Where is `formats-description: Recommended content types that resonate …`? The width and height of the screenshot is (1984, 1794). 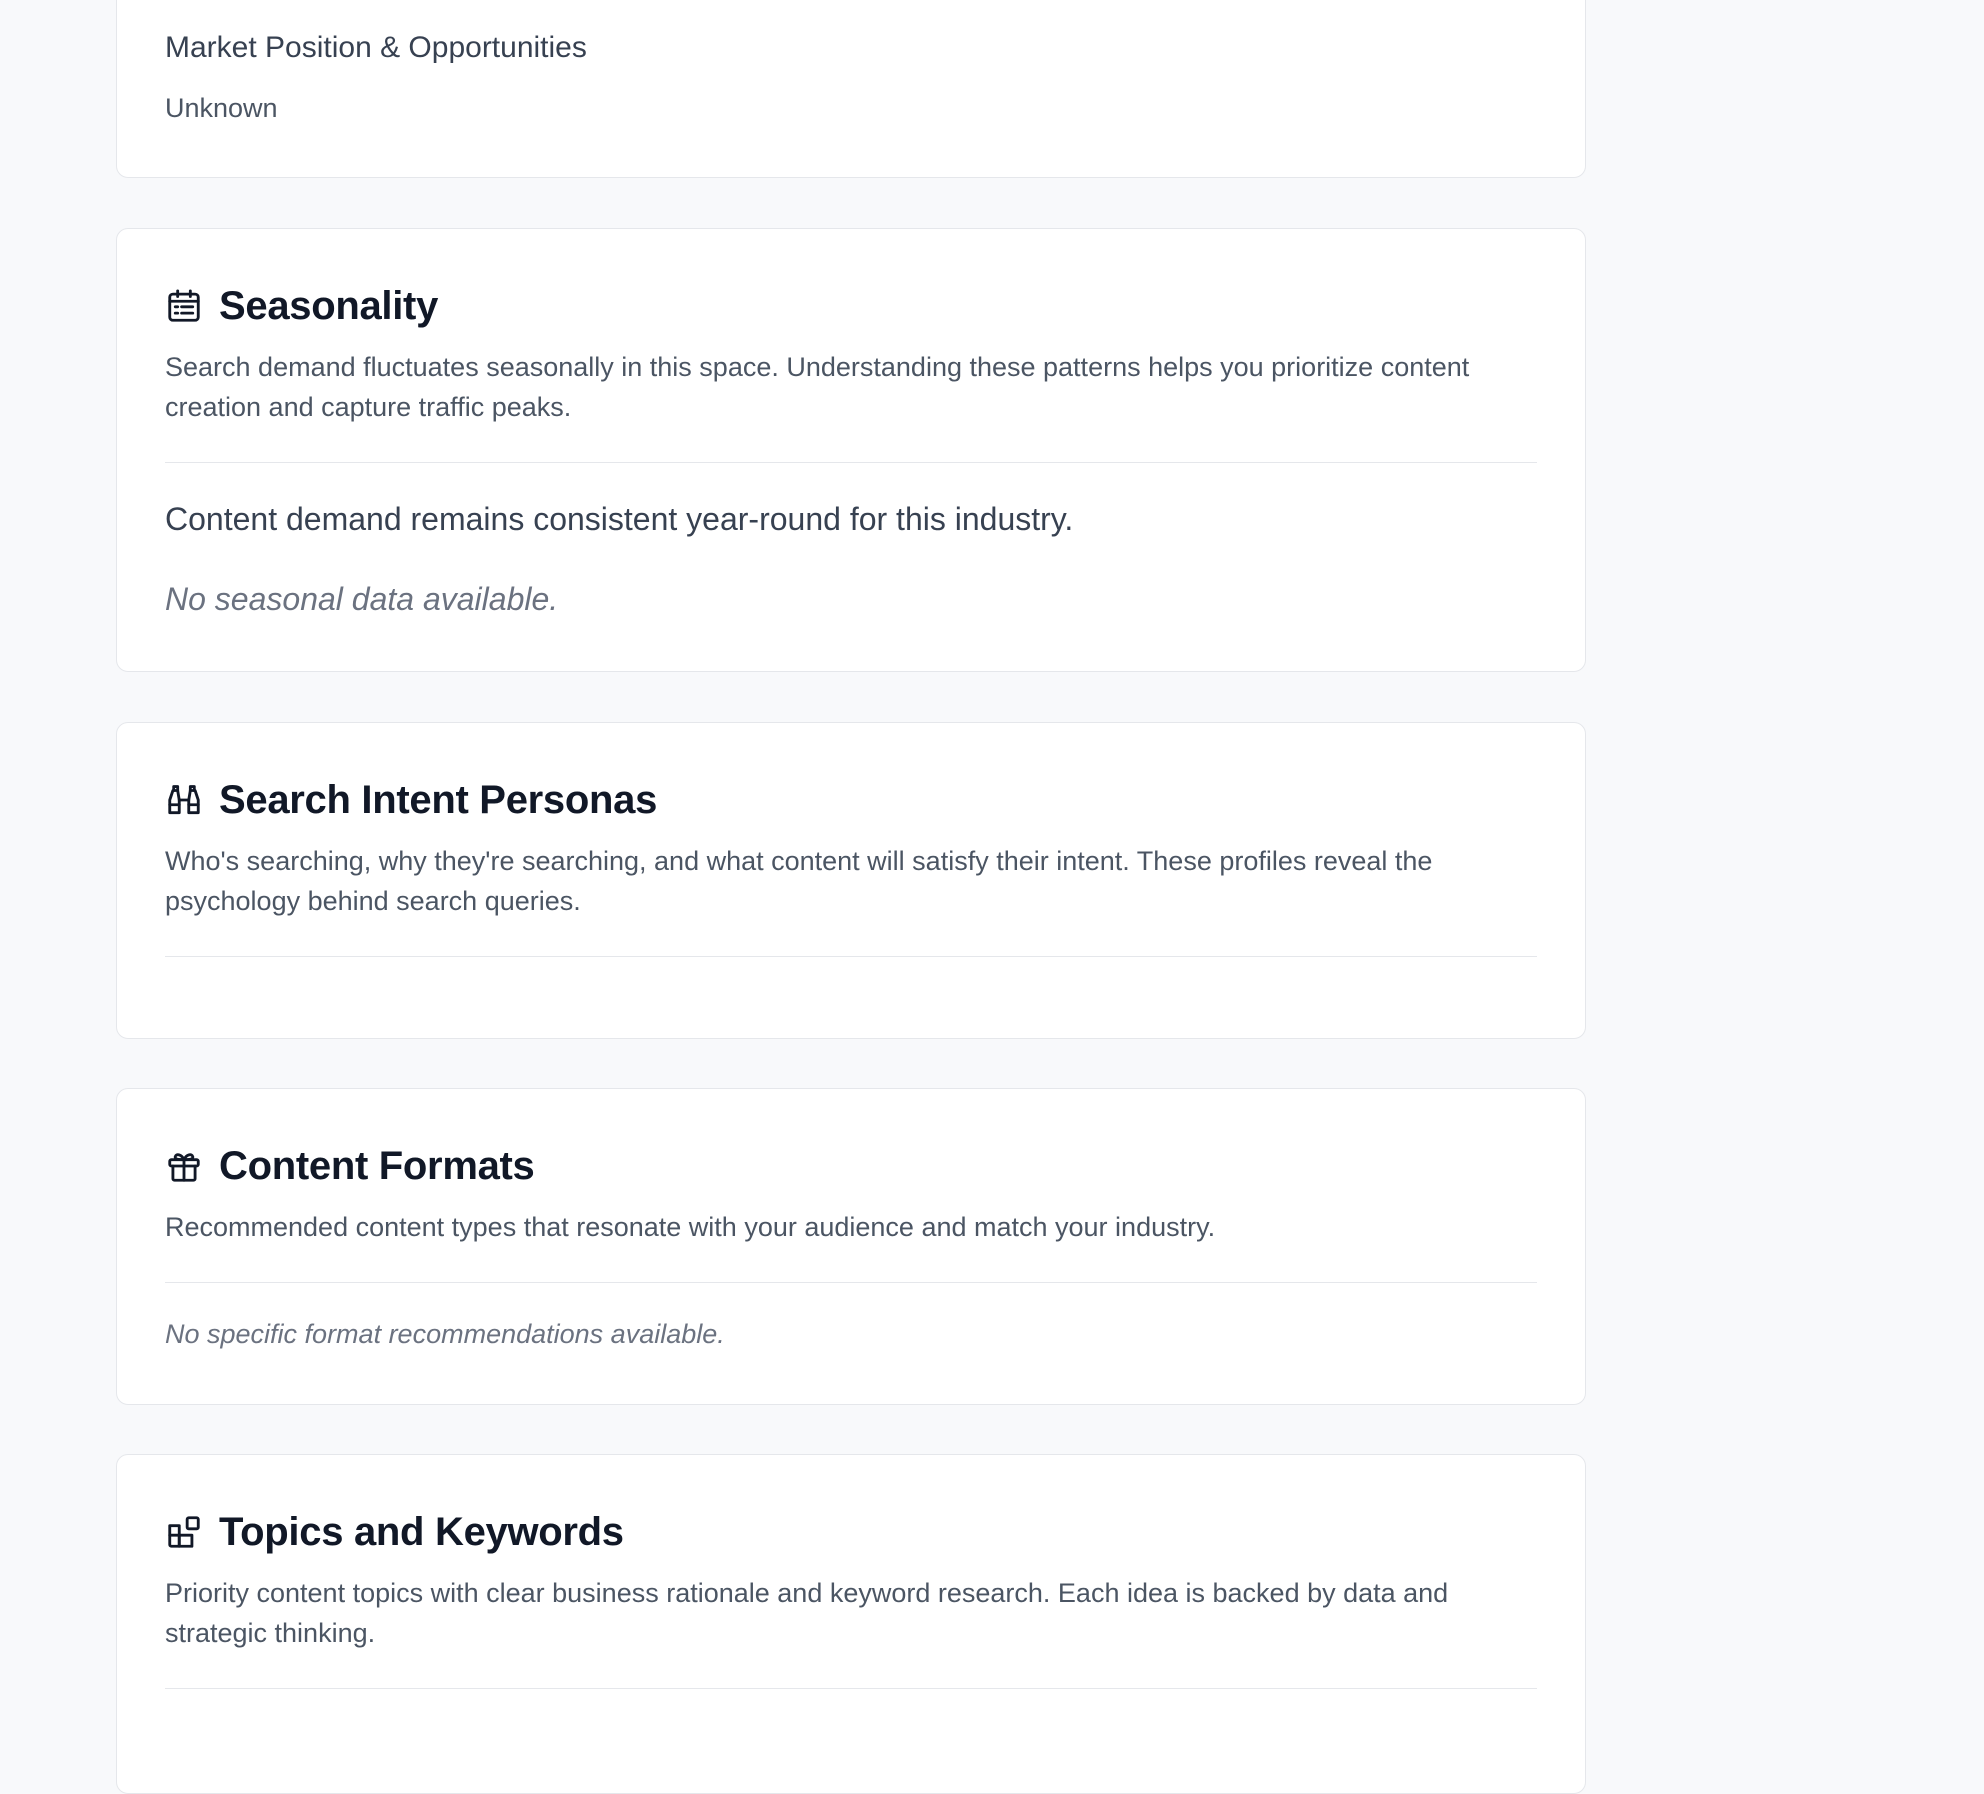
formats-description: Recommended content types that resonate … is located at coordinates (690, 1227).